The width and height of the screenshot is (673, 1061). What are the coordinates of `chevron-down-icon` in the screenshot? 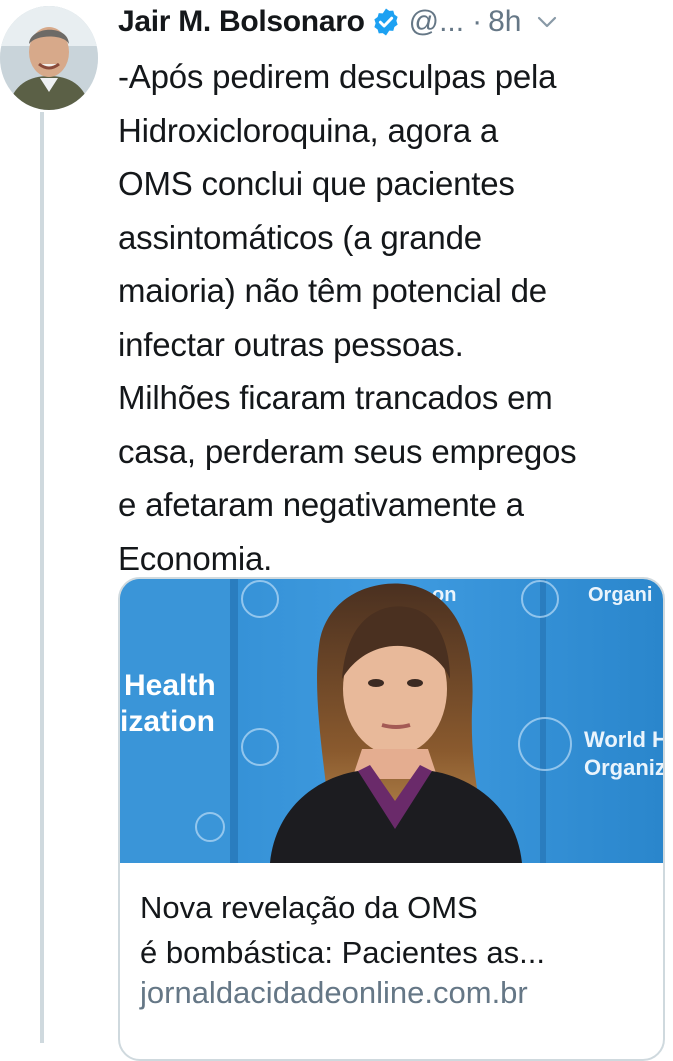 It's located at (547, 22).